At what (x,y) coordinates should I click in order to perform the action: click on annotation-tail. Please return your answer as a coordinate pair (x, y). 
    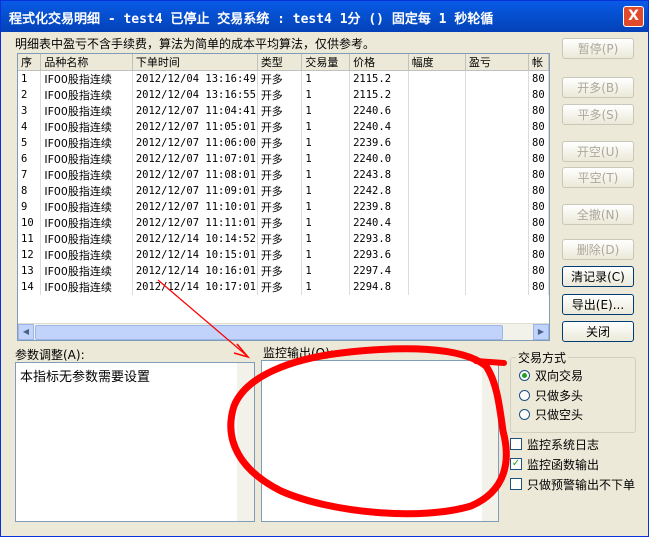
    Looking at the image, I should click on (490, 362).